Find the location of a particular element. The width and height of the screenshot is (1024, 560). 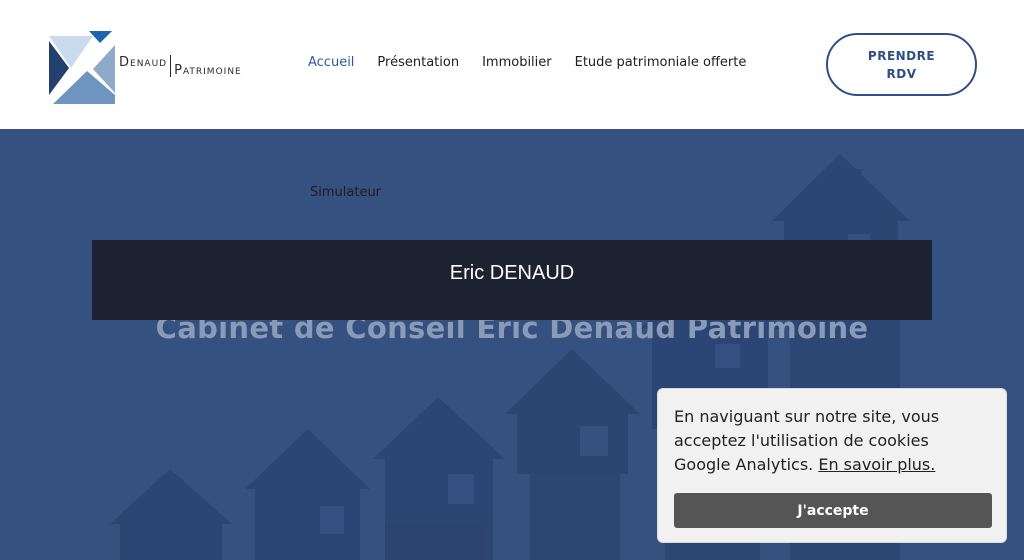

logo-text: Denaud Patrimoine is located at coordinates (180, 66).